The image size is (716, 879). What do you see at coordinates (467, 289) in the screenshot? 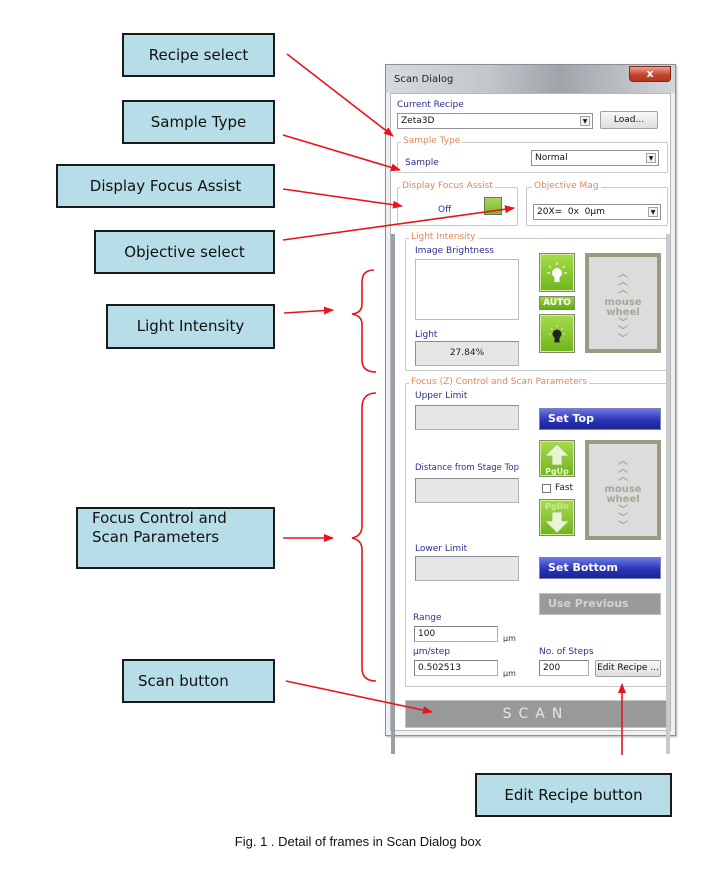
I see `image-brightness-display` at bounding box center [467, 289].